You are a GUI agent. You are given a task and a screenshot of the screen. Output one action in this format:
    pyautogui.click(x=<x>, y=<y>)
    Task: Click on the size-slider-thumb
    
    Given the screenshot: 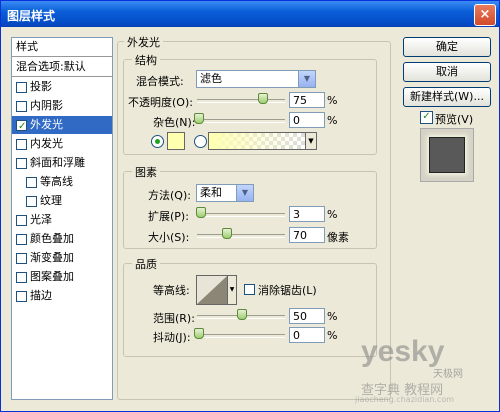 What is the action you would take?
    pyautogui.click(x=227, y=233)
    